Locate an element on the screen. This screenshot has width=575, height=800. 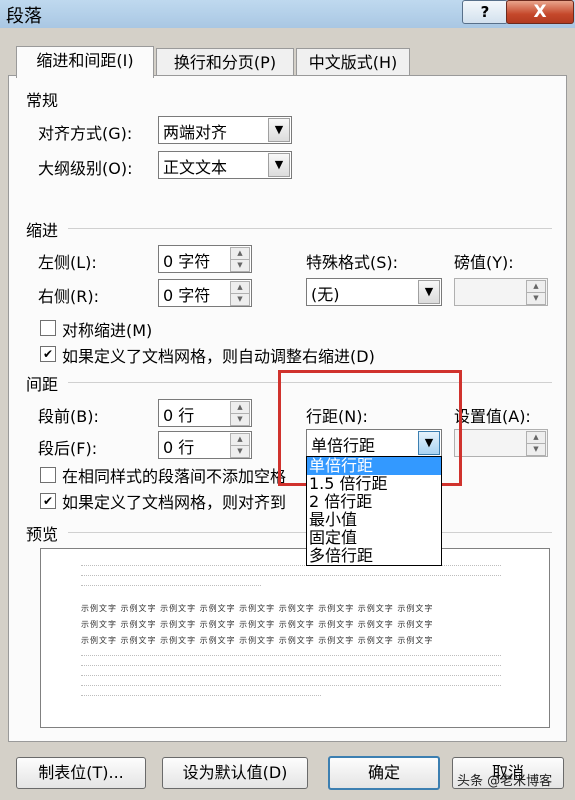
left-indent-value: 0 字符 is located at coordinates (187, 261).